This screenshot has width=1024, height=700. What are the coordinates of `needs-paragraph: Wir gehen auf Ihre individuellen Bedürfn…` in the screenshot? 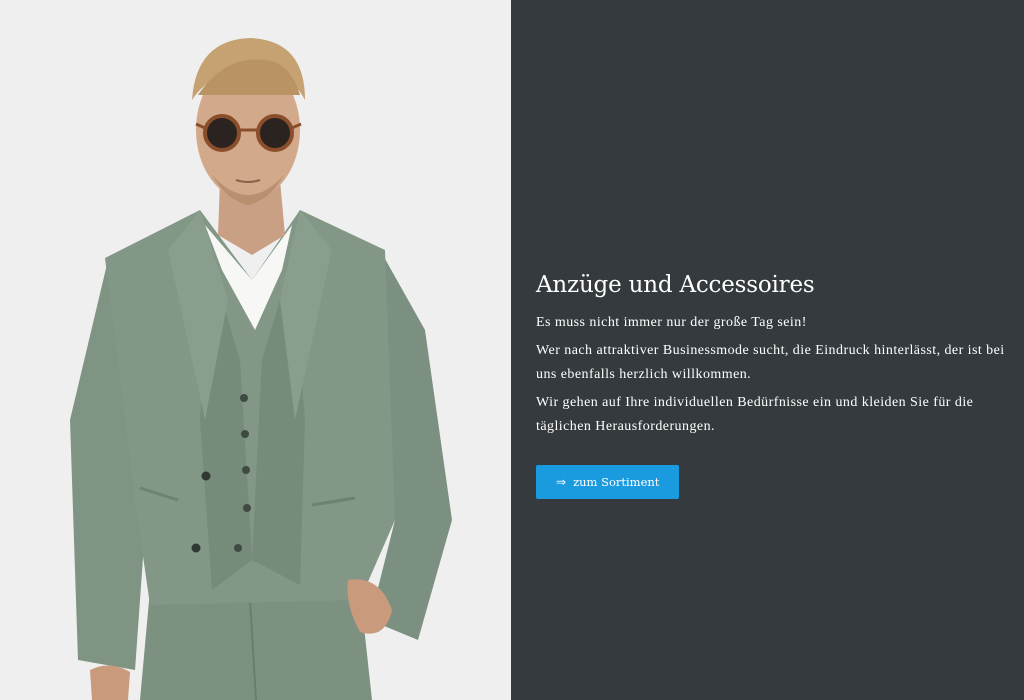 It's located at (755, 414).